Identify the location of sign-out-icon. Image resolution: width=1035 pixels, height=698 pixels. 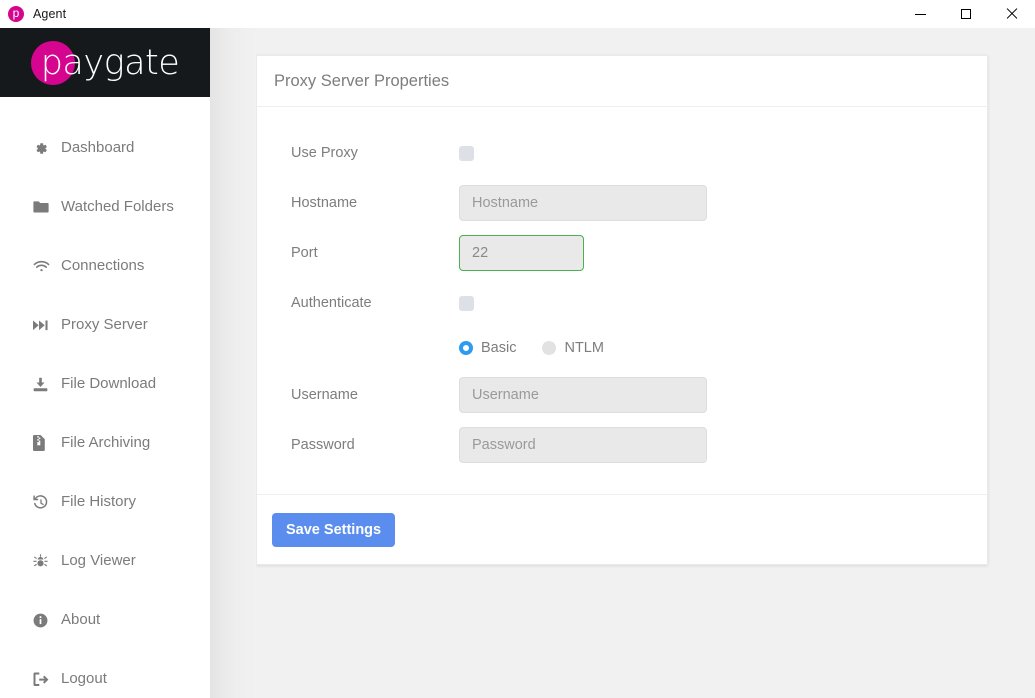
(43, 679).